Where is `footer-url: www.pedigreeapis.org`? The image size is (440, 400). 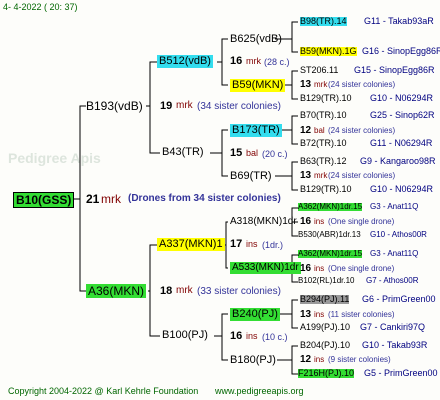
footer-url: www.pedigreeapis.org is located at coordinates (259, 391).